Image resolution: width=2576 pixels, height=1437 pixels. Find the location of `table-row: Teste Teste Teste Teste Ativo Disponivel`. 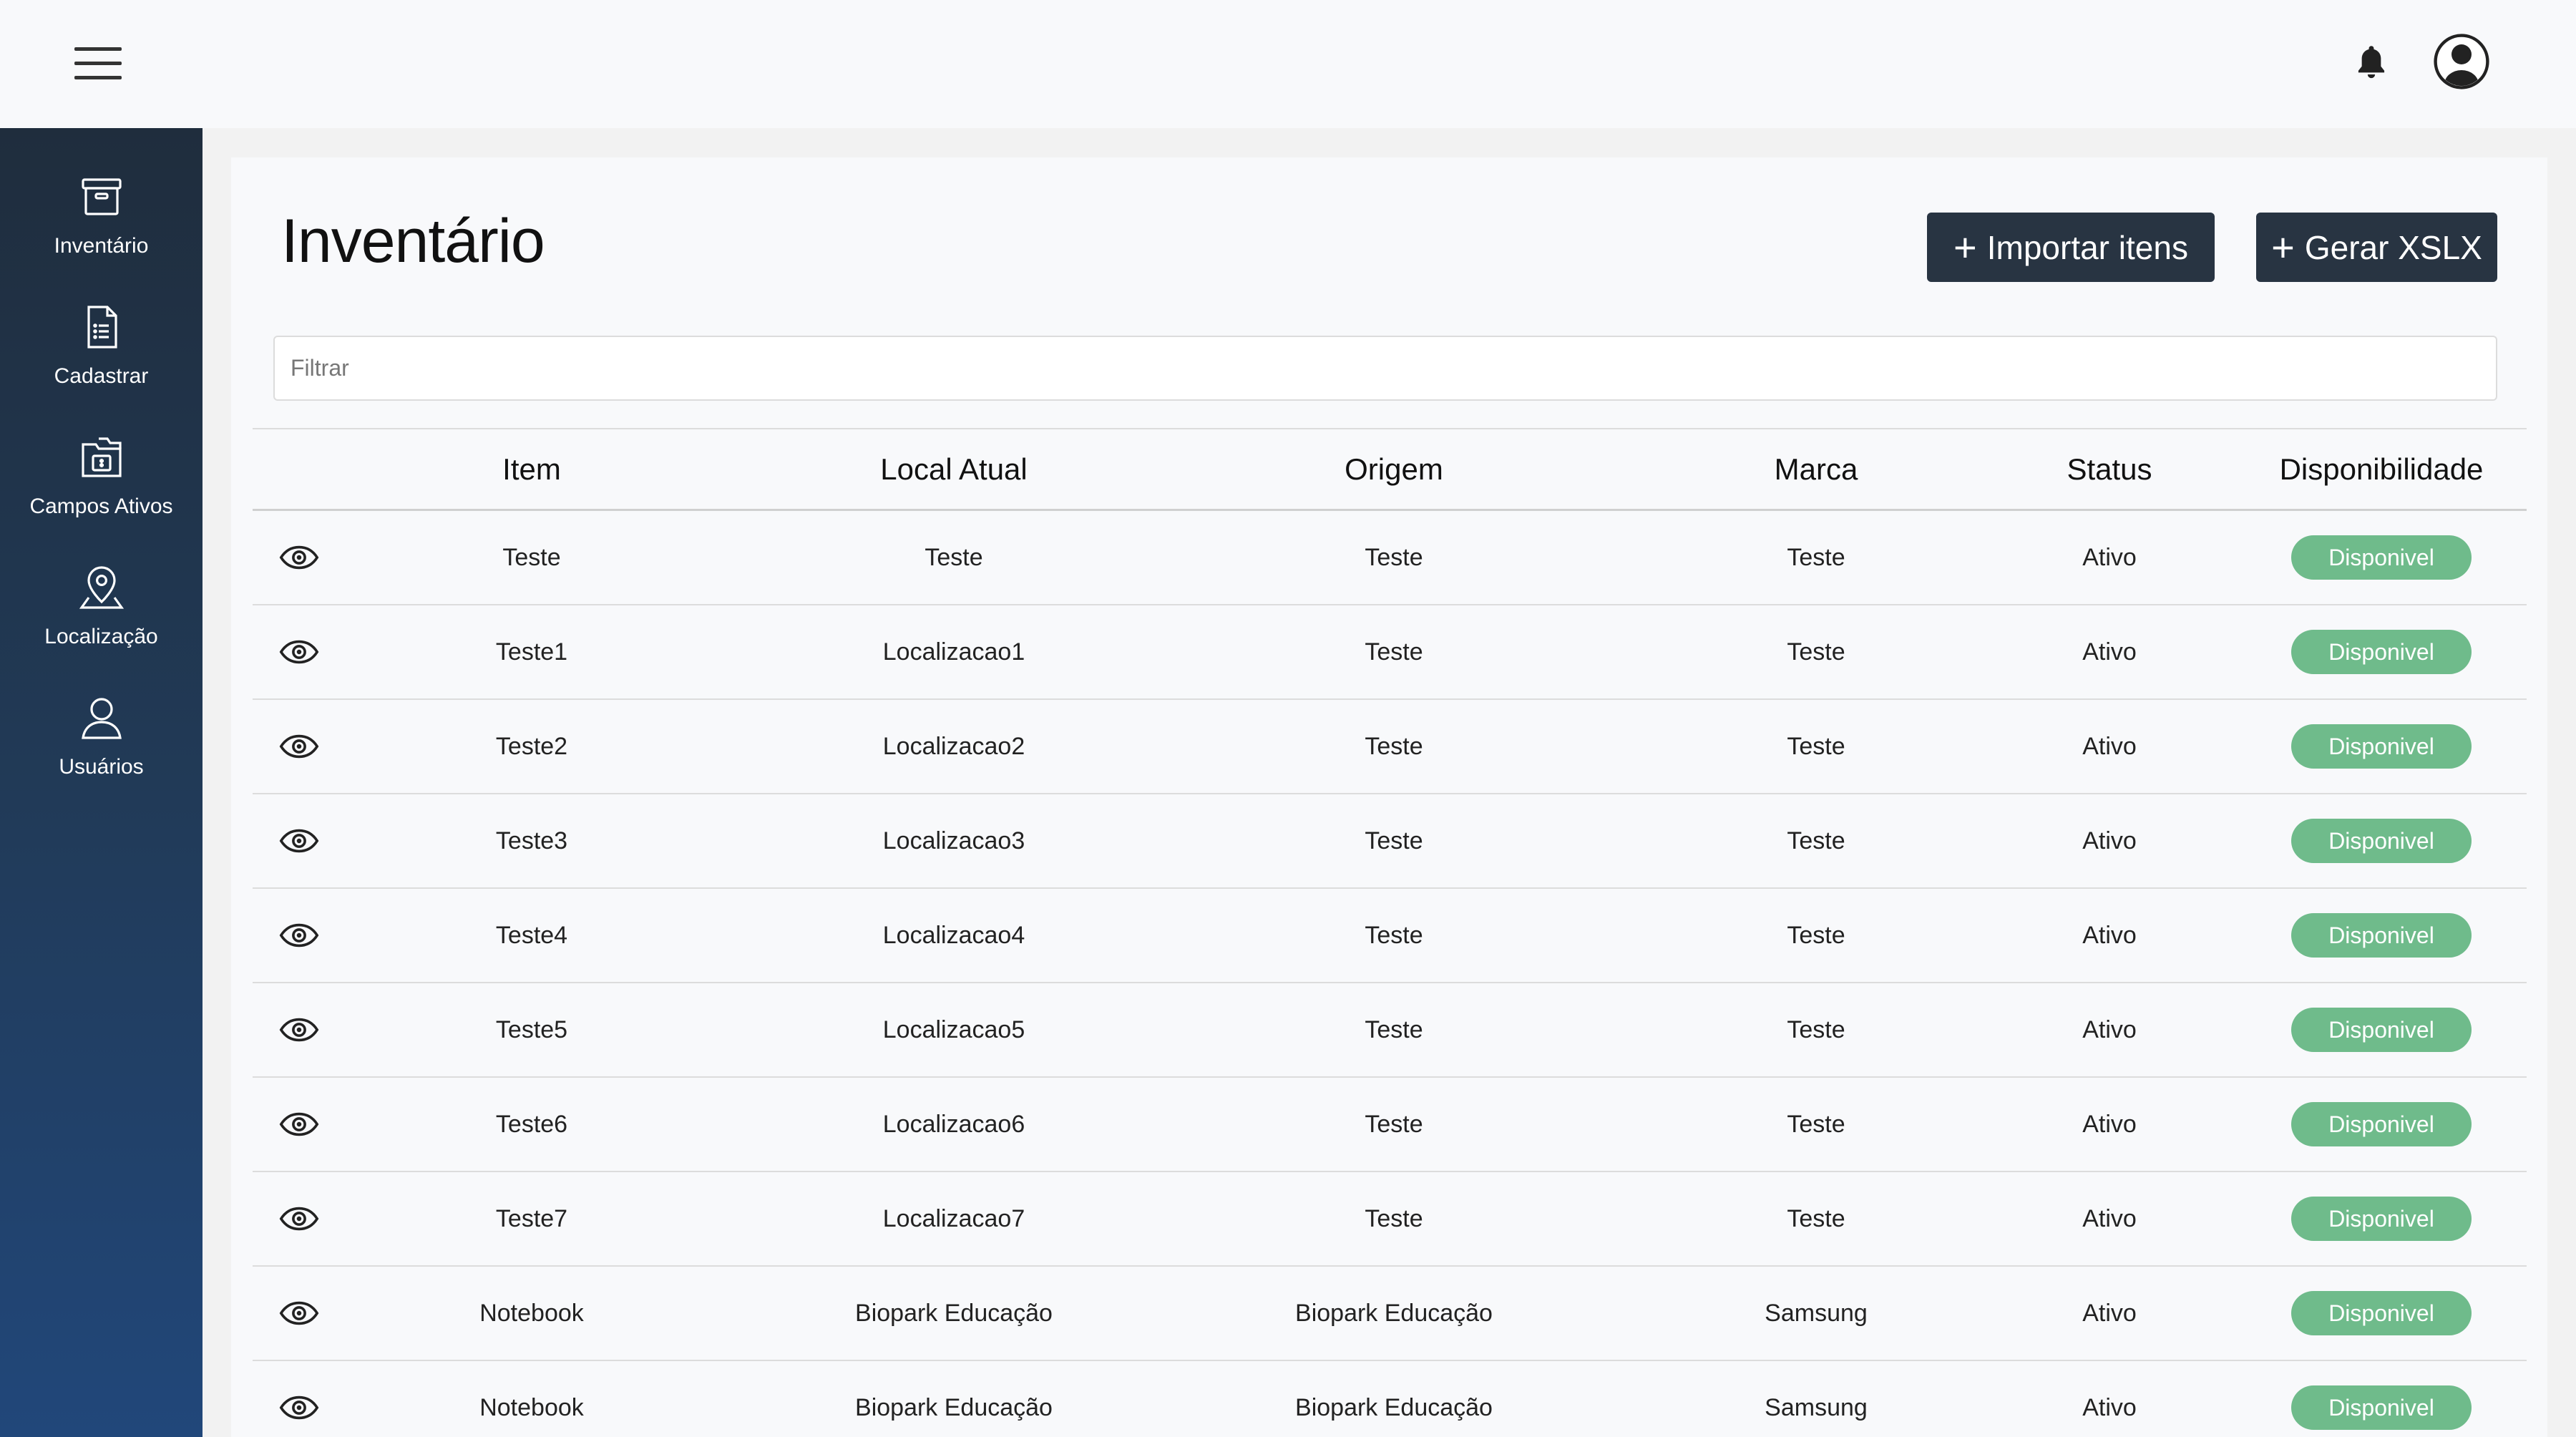

table-row: Teste Teste Teste Teste Ativo Disponivel is located at coordinates (1390, 558).